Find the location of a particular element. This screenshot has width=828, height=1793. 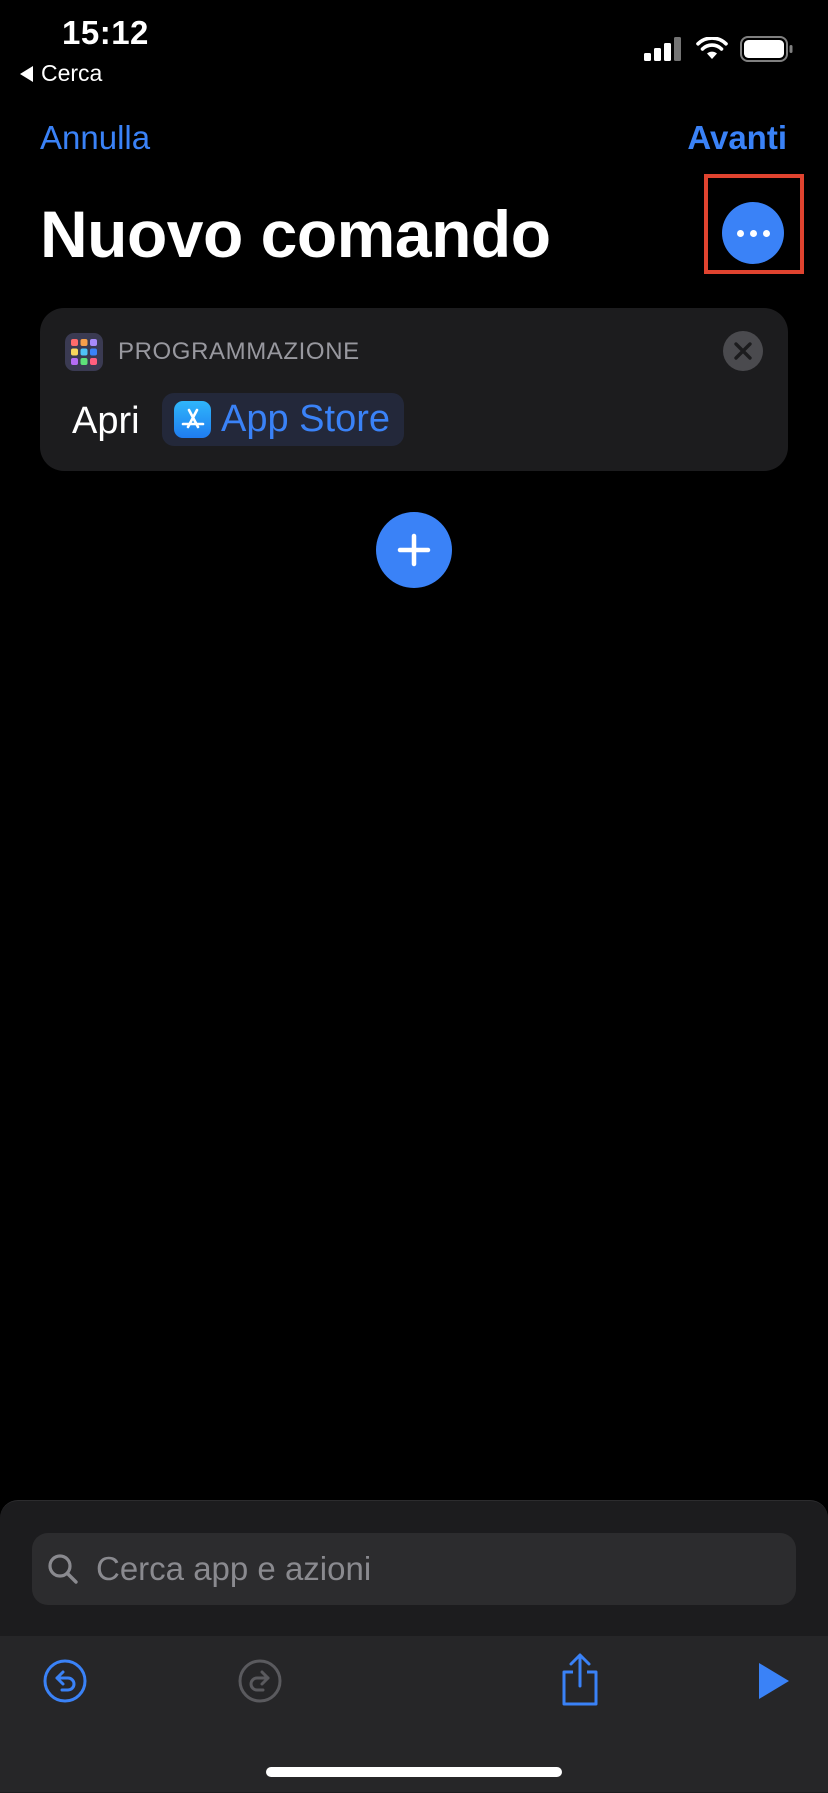

scripting-category-icon is located at coordinates (84, 352).